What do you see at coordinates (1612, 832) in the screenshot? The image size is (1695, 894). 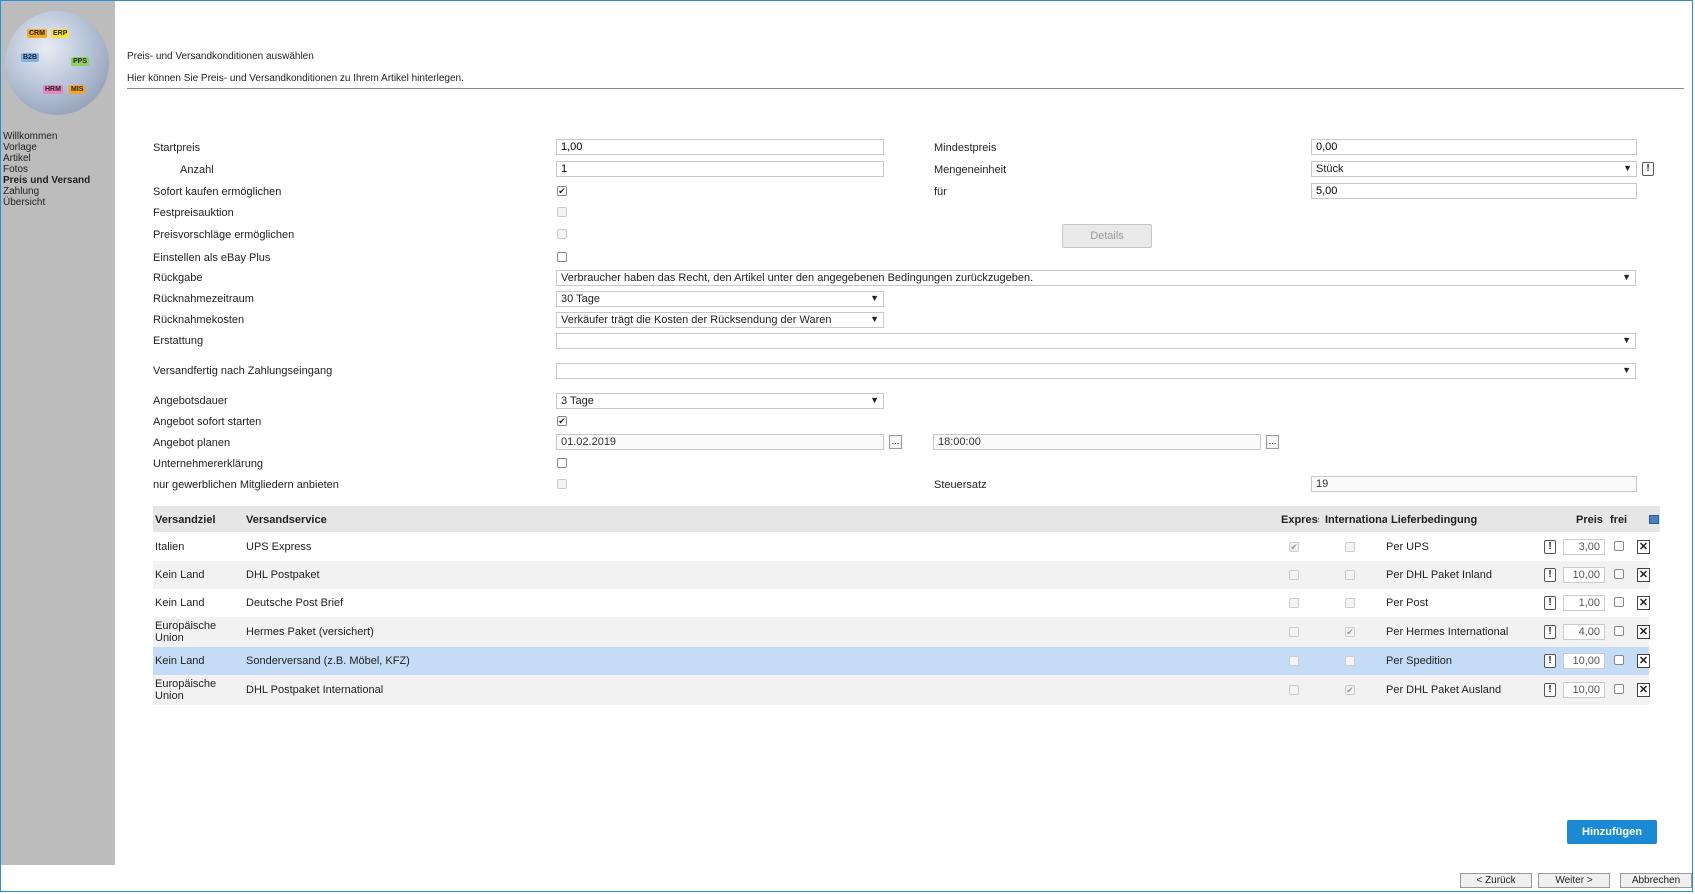 I see `hinzufuegen-button: Hinzufügen` at bounding box center [1612, 832].